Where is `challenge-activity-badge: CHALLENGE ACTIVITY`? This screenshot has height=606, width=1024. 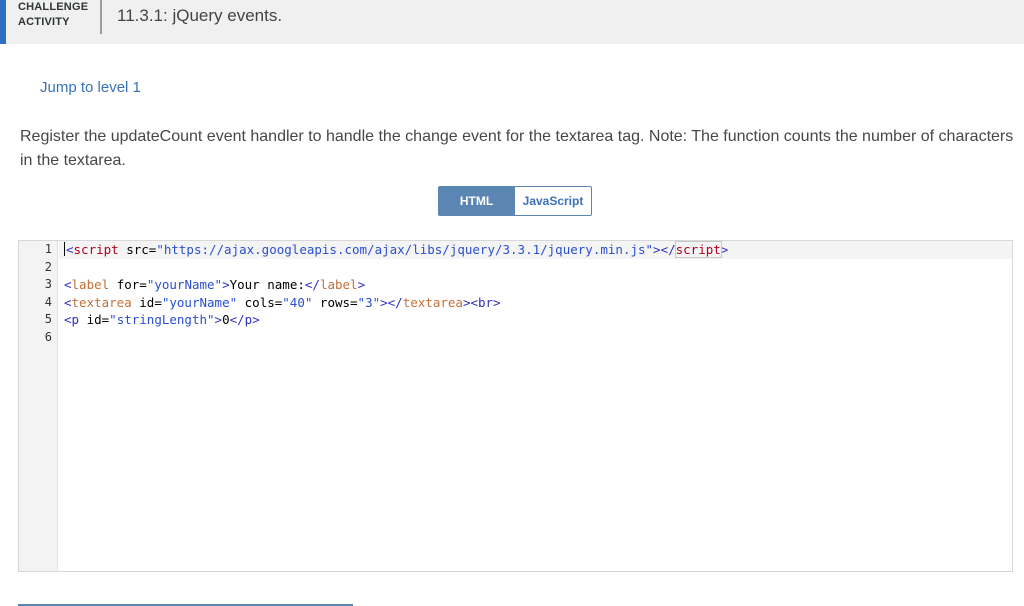
challenge-activity-badge: CHALLENGE ACTIVITY is located at coordinates (59, 18).